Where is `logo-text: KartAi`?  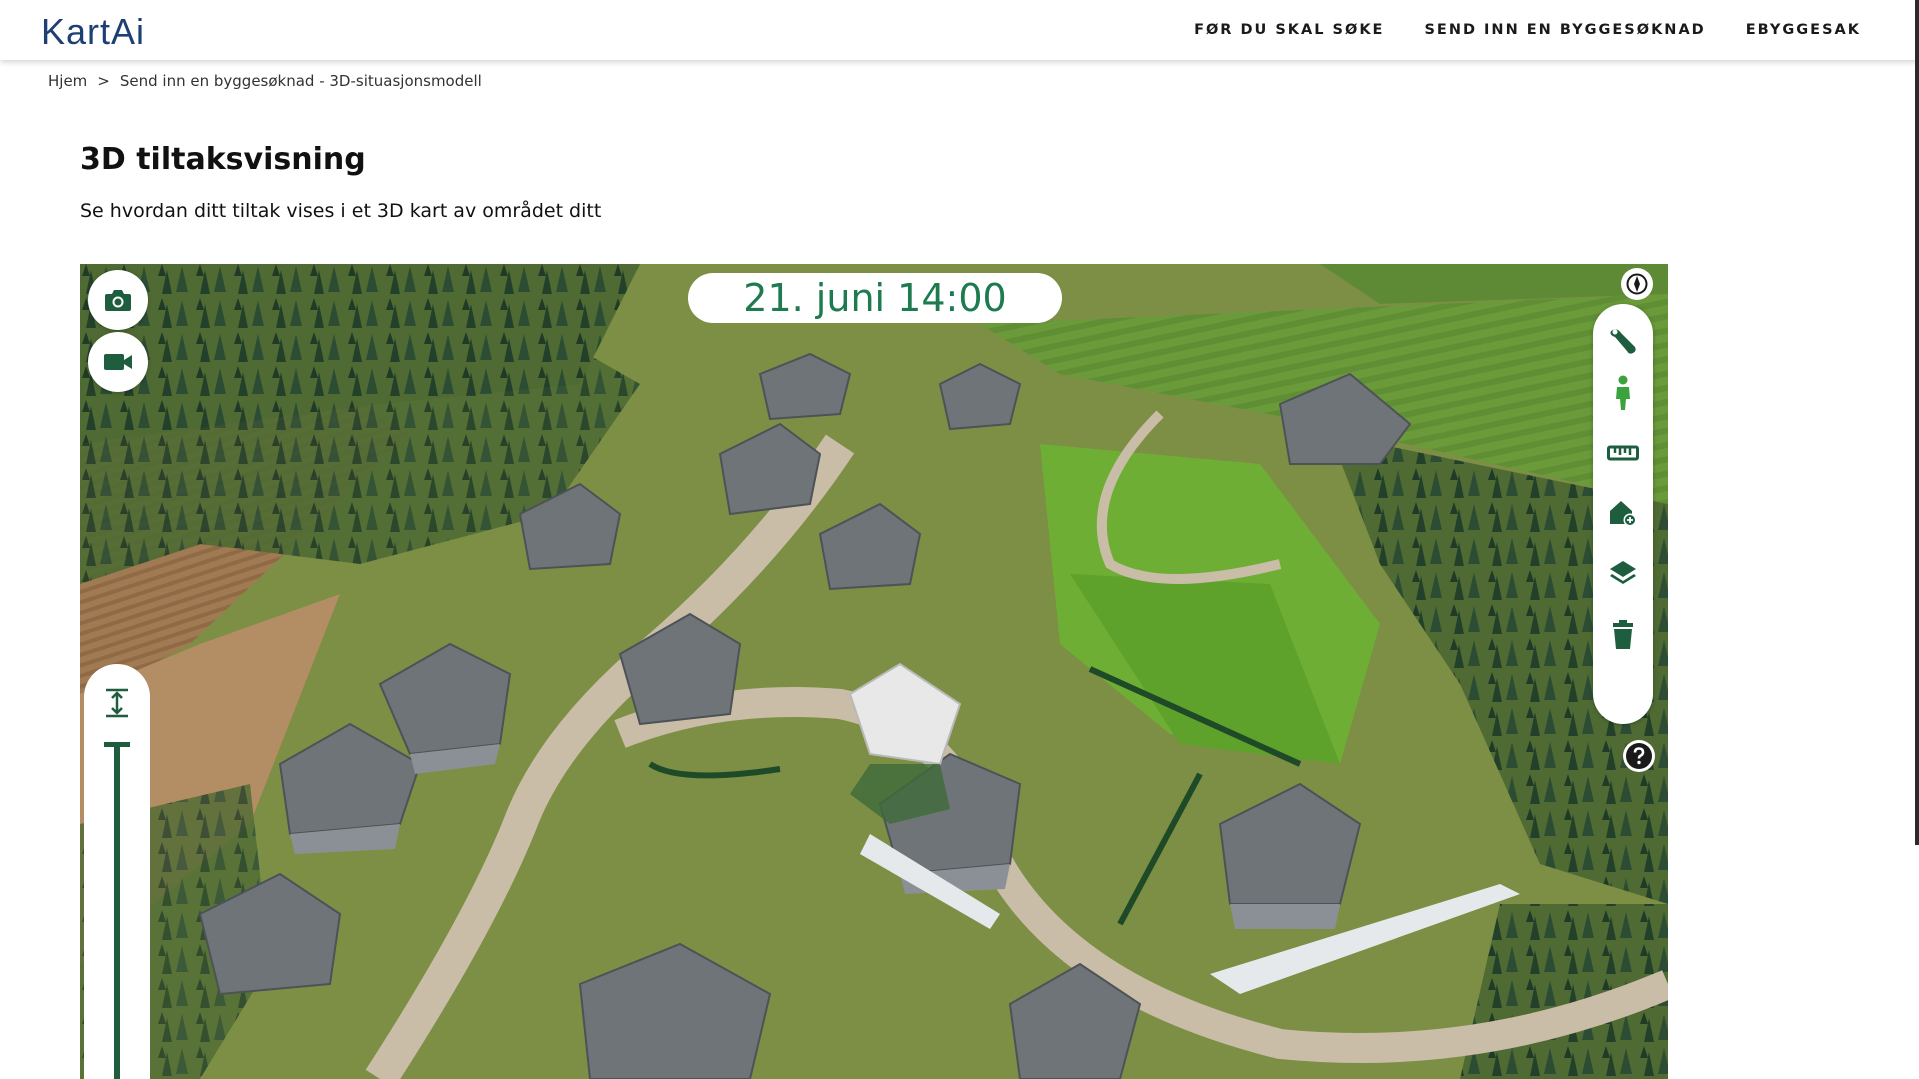
logo-text: KartAi is located at coordinates (93, 31).